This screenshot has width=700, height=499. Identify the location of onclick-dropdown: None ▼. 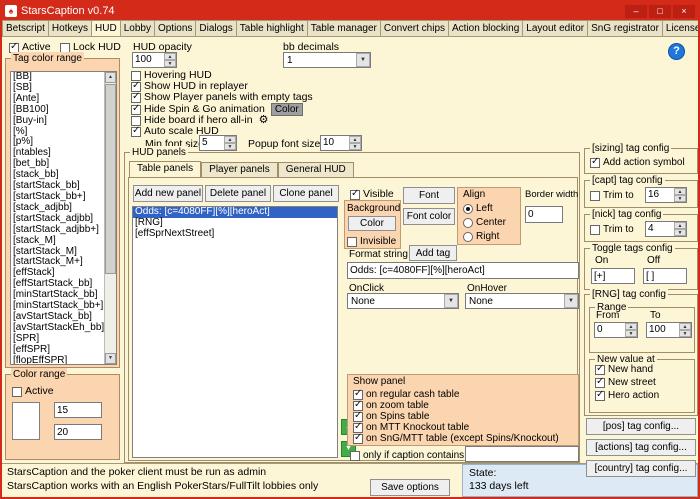
(403, 301).